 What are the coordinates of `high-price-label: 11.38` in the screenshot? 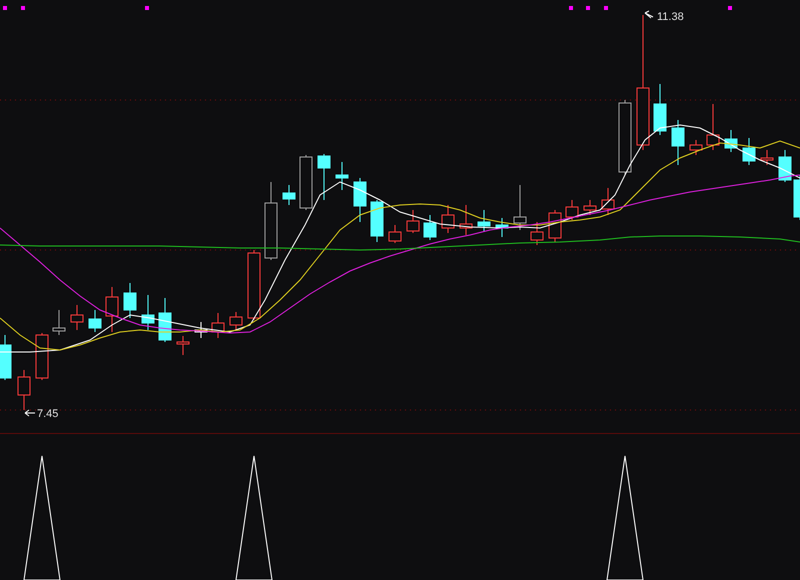 It's located at (670, 17).